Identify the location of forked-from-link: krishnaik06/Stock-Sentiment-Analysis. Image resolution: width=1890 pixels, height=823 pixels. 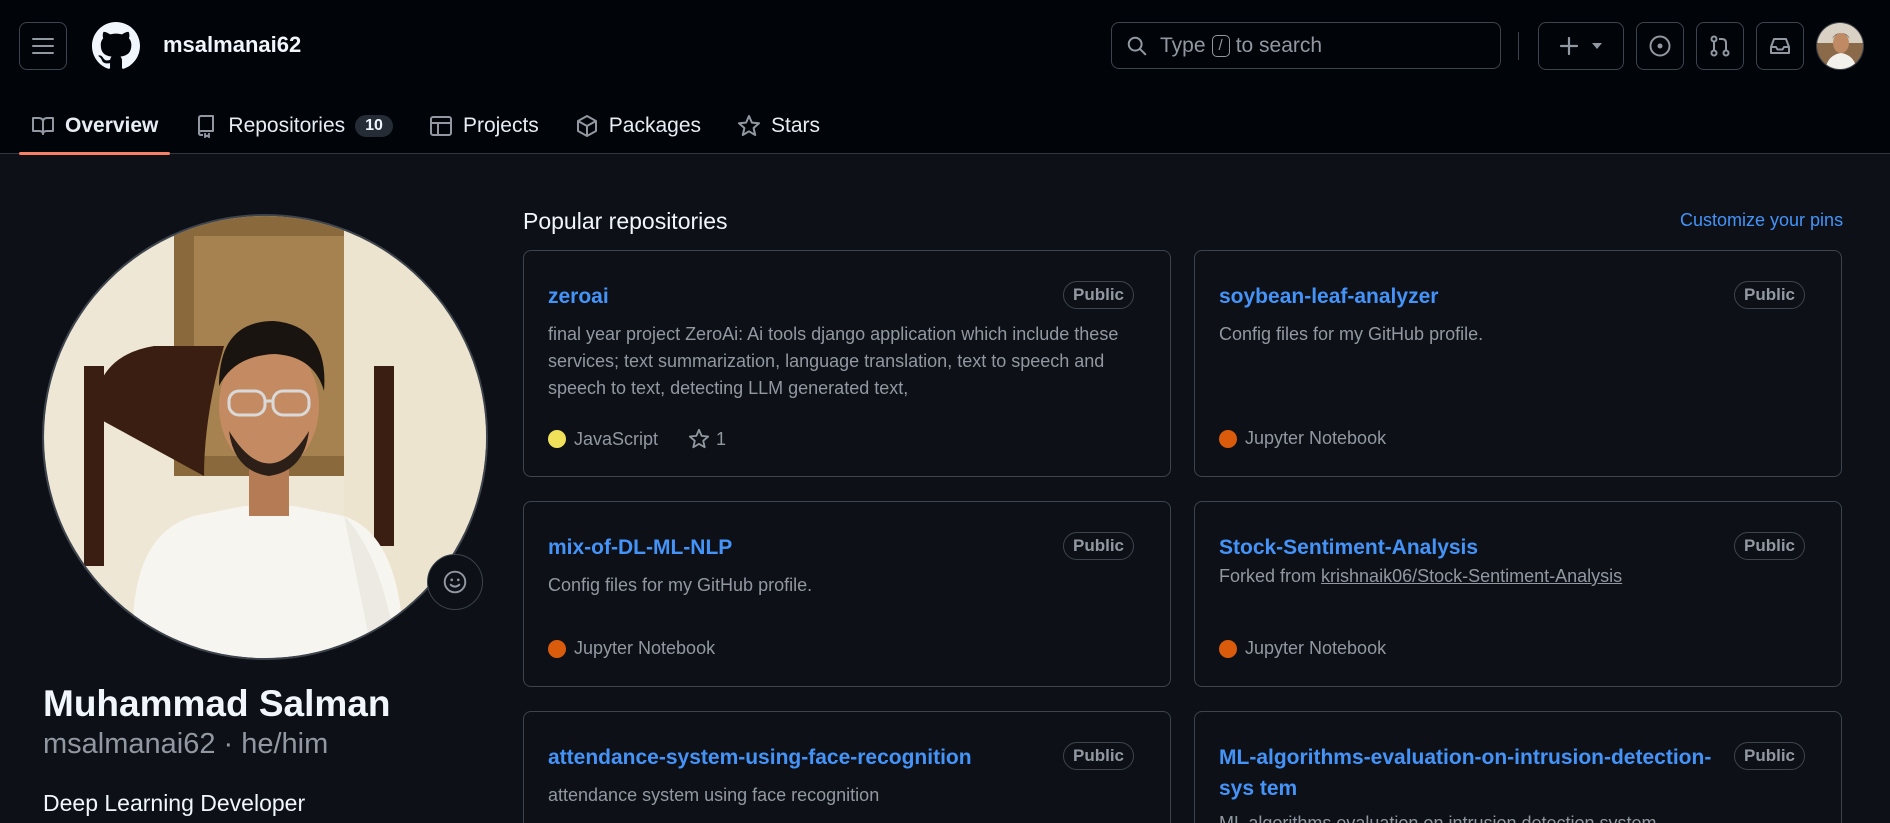
(1471, 576).